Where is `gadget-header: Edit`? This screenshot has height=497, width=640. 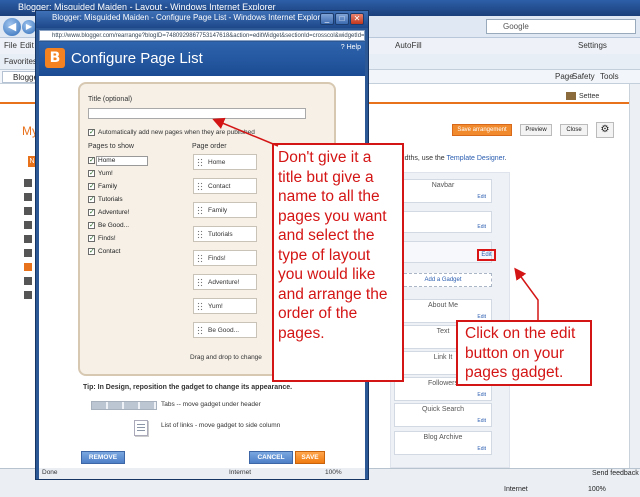 gadget-header: Edit is located at coordinates (443, 222).